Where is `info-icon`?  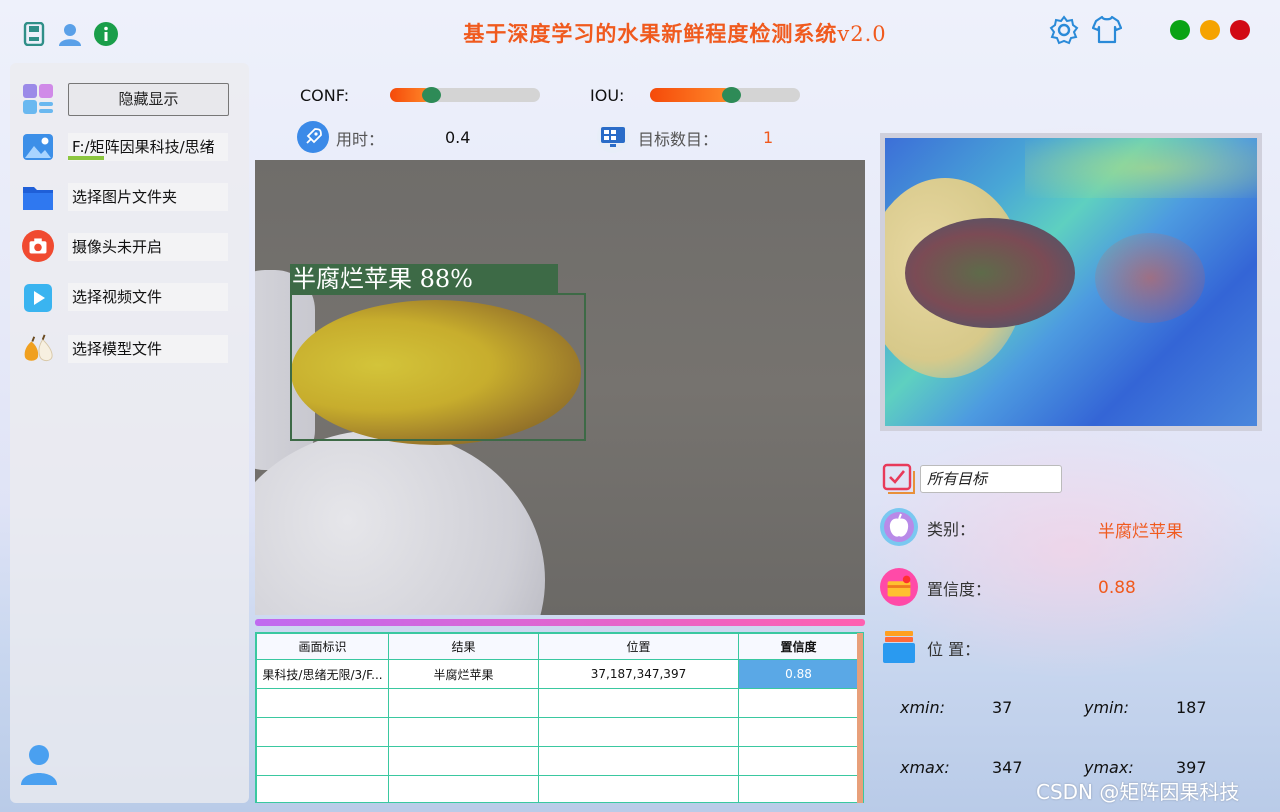
info-icon is located at coordinates (106, 34).